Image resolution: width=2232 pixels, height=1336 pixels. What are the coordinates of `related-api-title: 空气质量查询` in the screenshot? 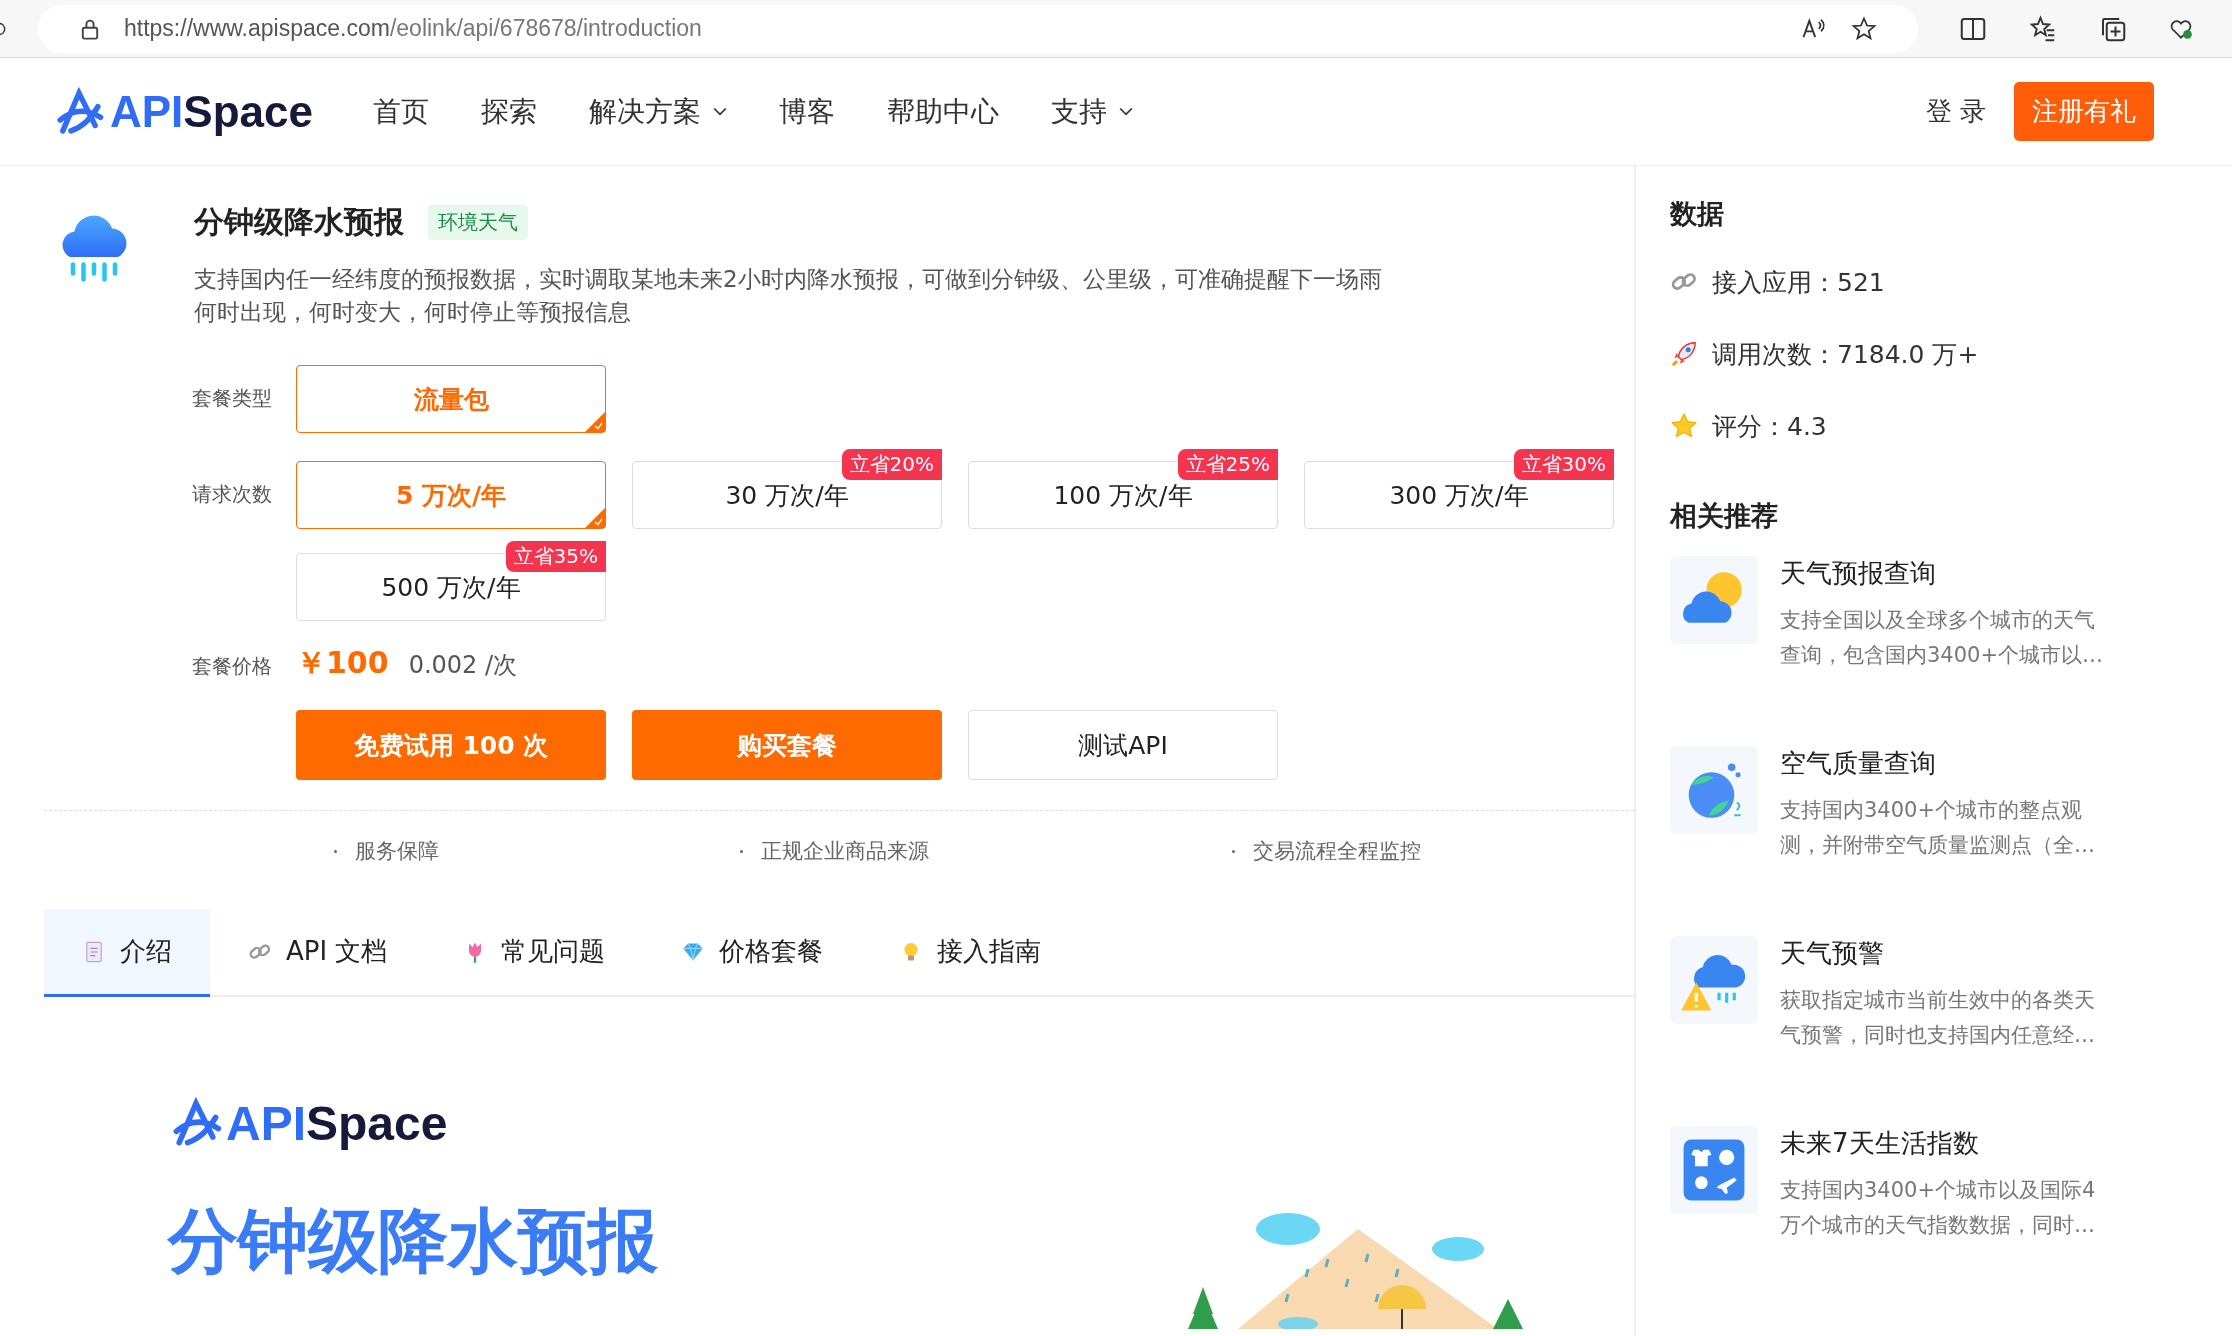 It's located at (1858, 763).